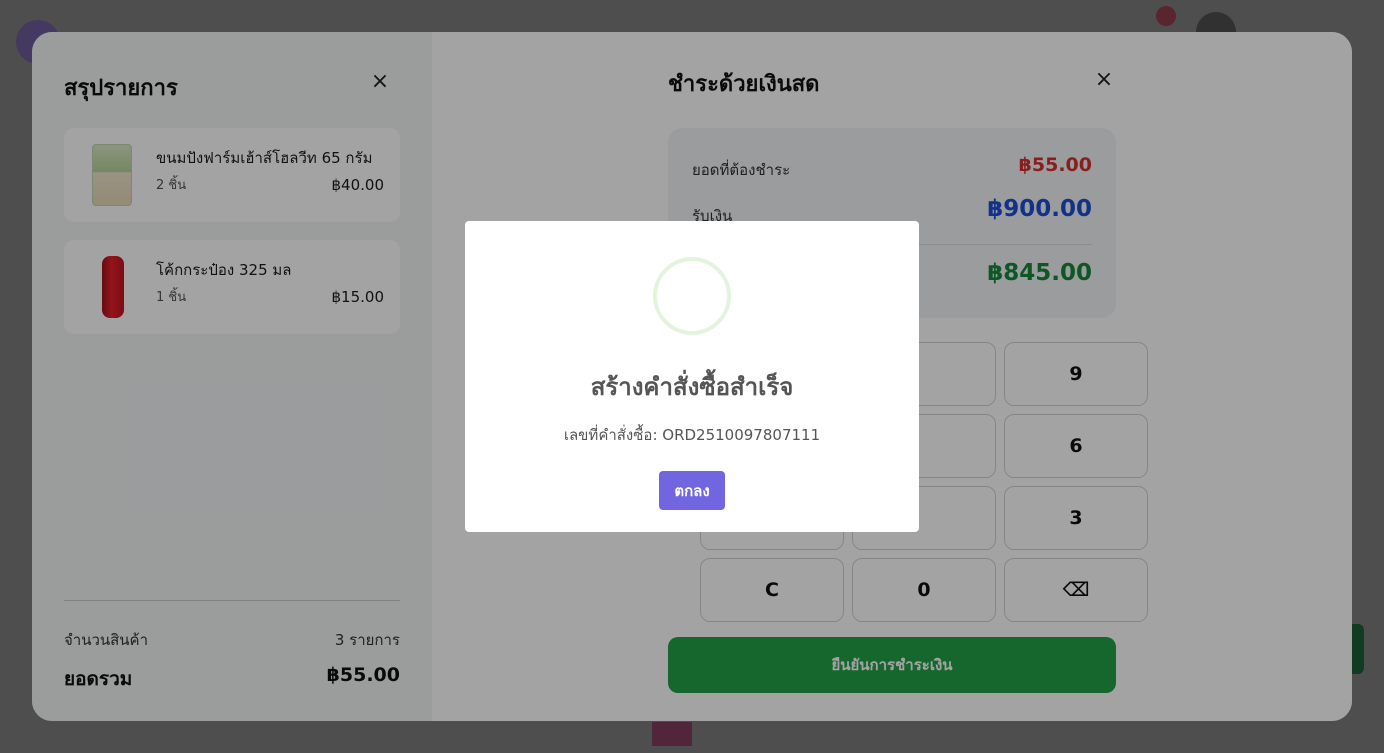 This screenshot has width=1384, height=753. What do you see at coordinates (692, 435) in the screenshot?
I see `order-number-text: เลขที่คำสั่งซื้อ: ORD2510097807111` at bounding box center [692, 435].